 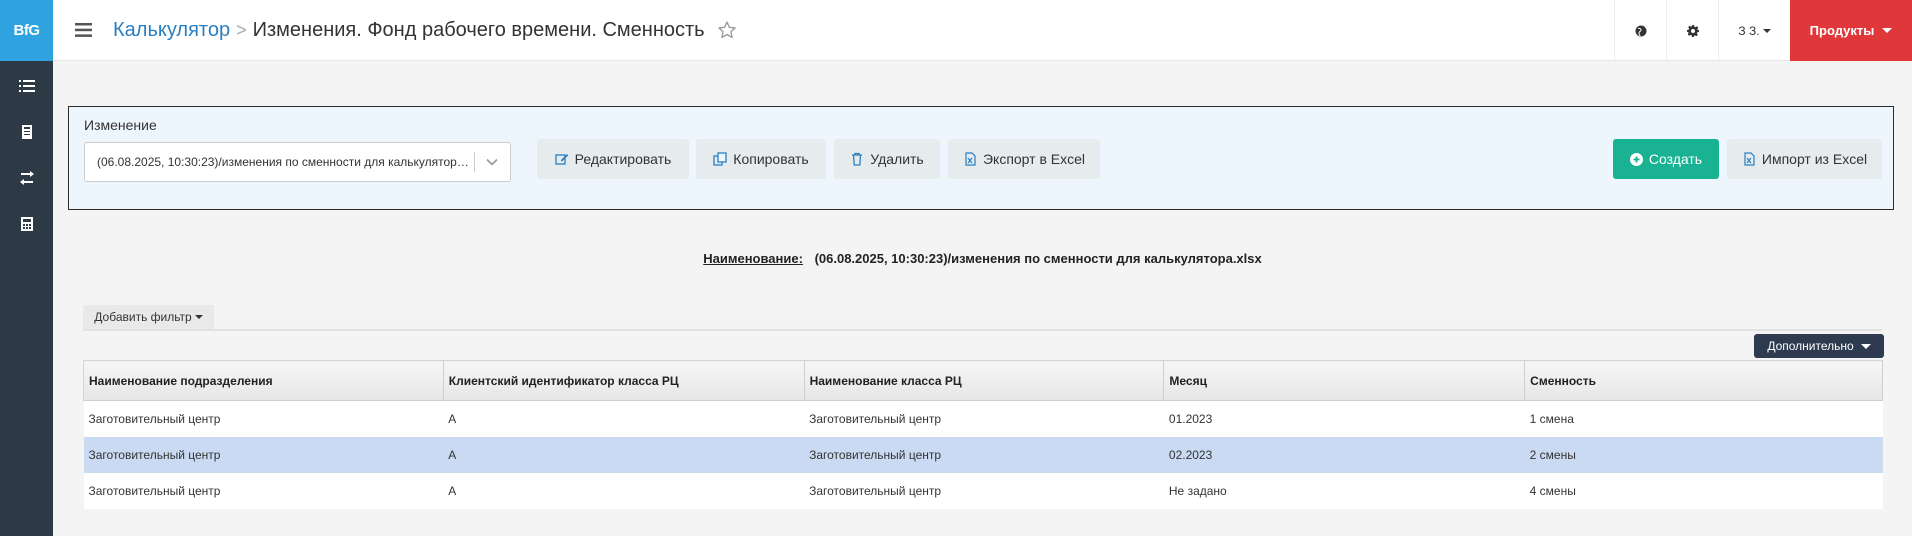 What do you see at coordinates (1675, 159) in the screenshot?
I see `create-label: Создать` at bounding box center [1675, 159].